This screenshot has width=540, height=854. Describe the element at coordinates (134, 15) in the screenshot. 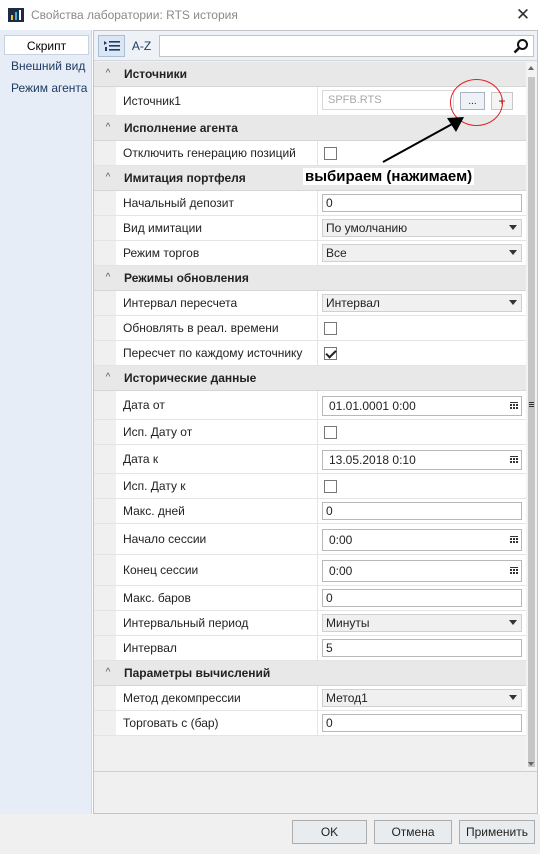

I see `window-title: Свойства лаборатории: RTS история` at that location.